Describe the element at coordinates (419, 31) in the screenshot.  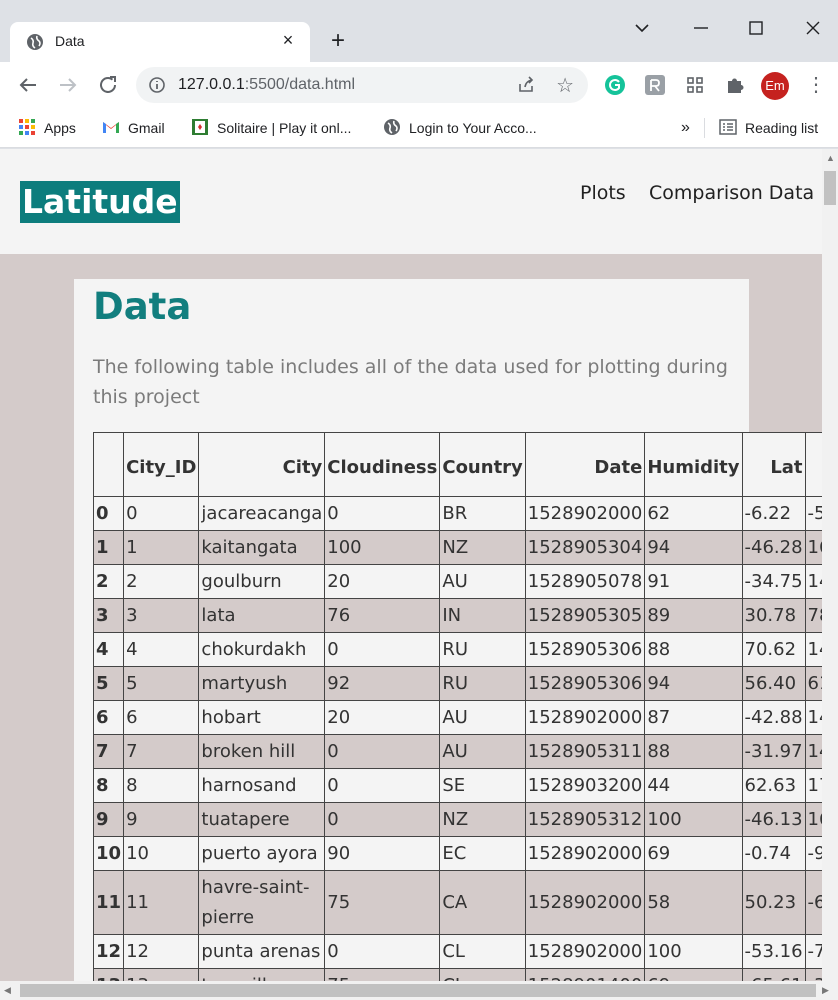
I see `tab-strip: Data × +` at that location.